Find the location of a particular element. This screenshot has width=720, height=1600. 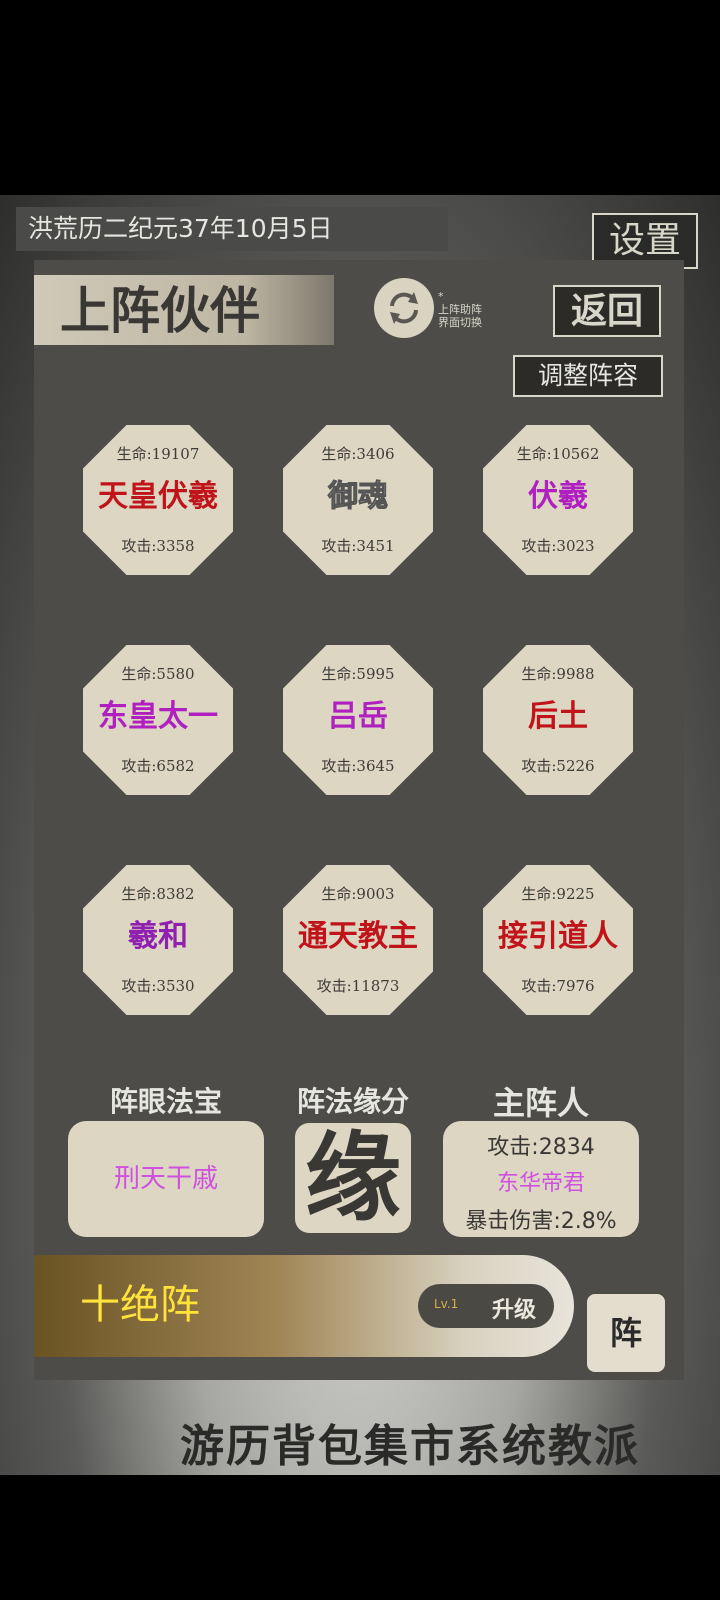

back-button: 返回 is located at coordinates (607, 311).